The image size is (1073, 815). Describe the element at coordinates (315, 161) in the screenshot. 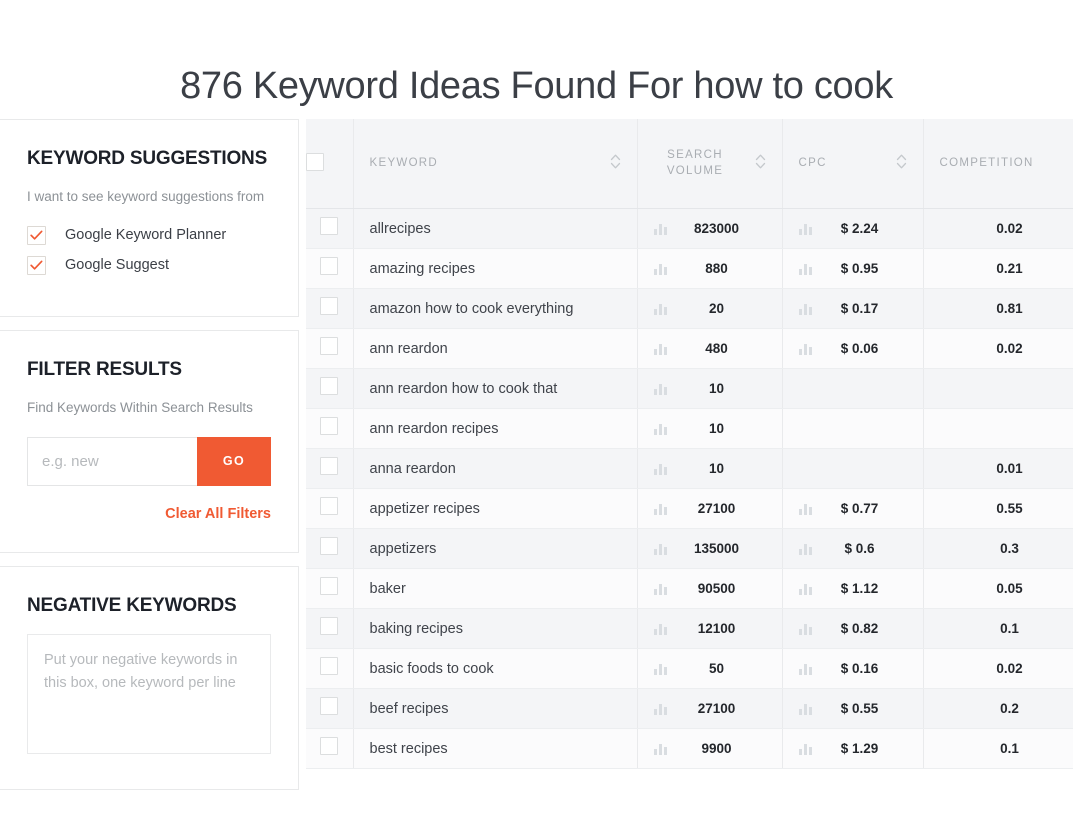

I see `select-all-checkbox` at that location.